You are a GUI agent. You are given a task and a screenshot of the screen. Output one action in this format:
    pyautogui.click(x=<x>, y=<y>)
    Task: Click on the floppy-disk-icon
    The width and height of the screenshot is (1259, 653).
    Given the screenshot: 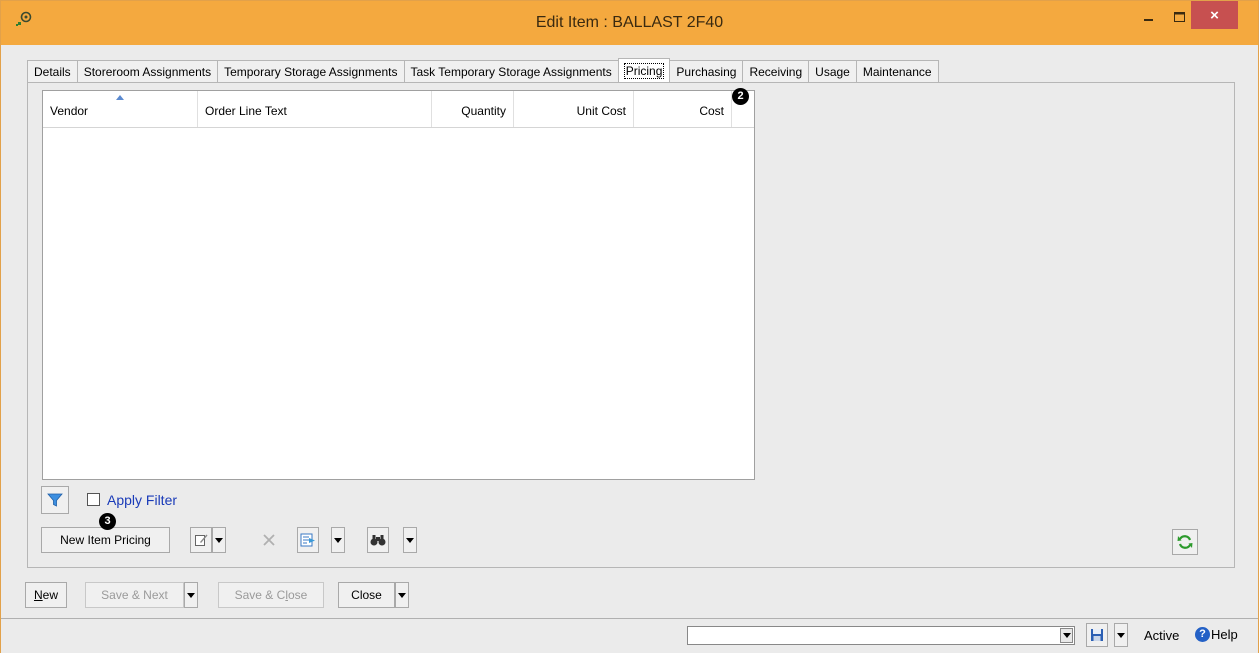 What is the action you would take?
    pyautogui.click(x=1097, y=635)
    